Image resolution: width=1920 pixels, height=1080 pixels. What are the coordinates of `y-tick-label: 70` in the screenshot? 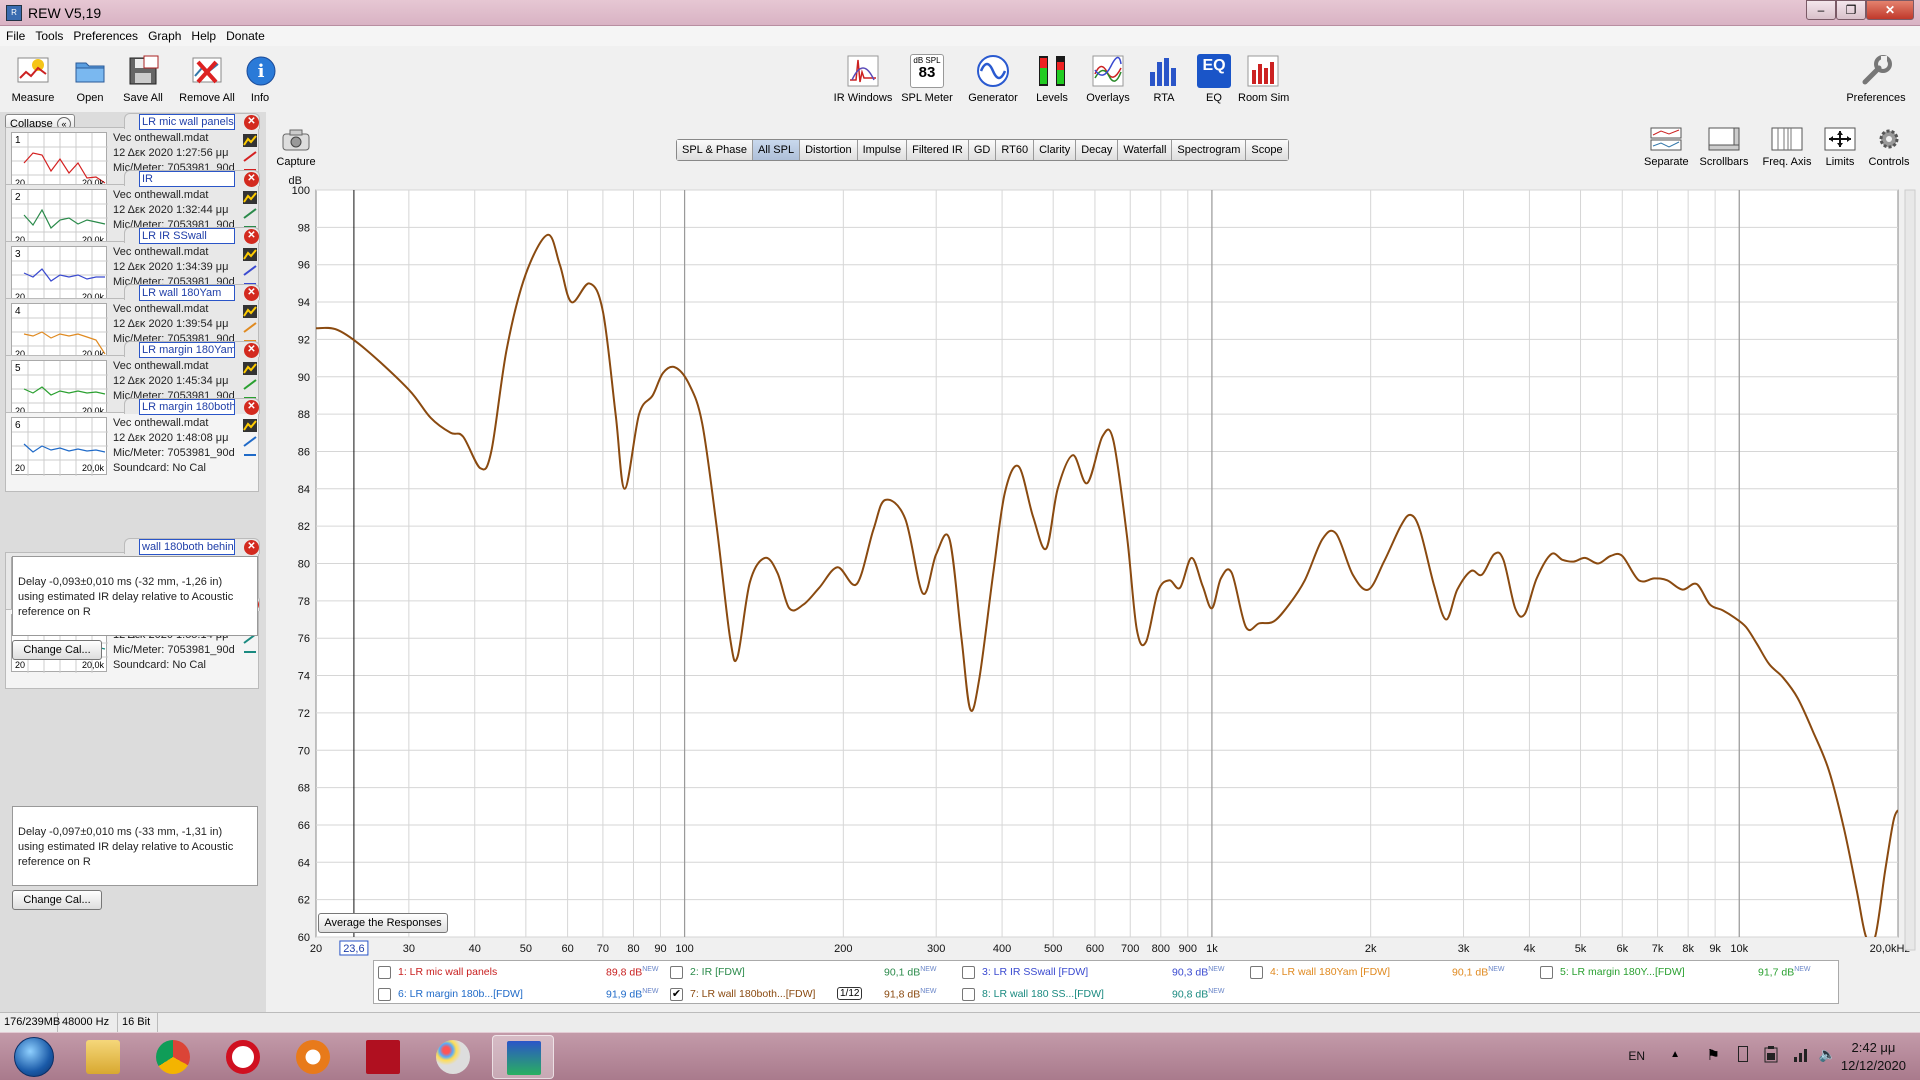 It's located at (304, 751).